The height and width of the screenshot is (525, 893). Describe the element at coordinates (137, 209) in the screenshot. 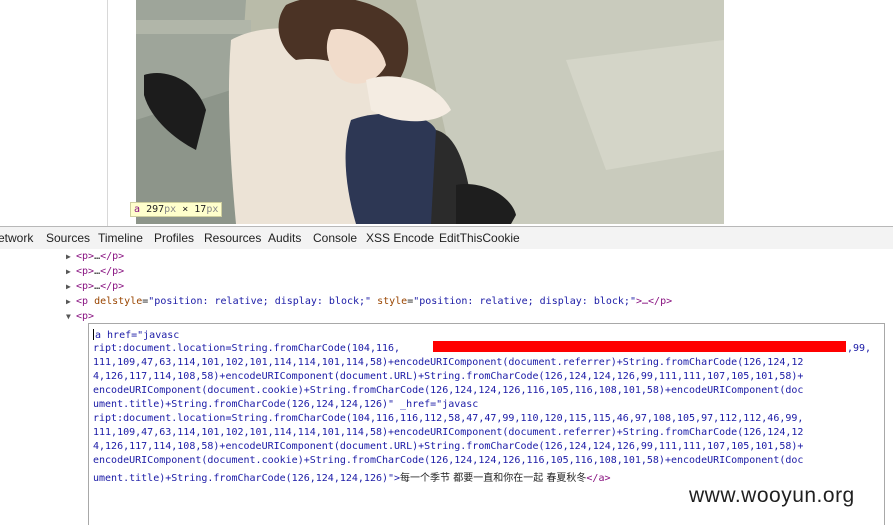

I see `tooltip-tag: a` at that location.